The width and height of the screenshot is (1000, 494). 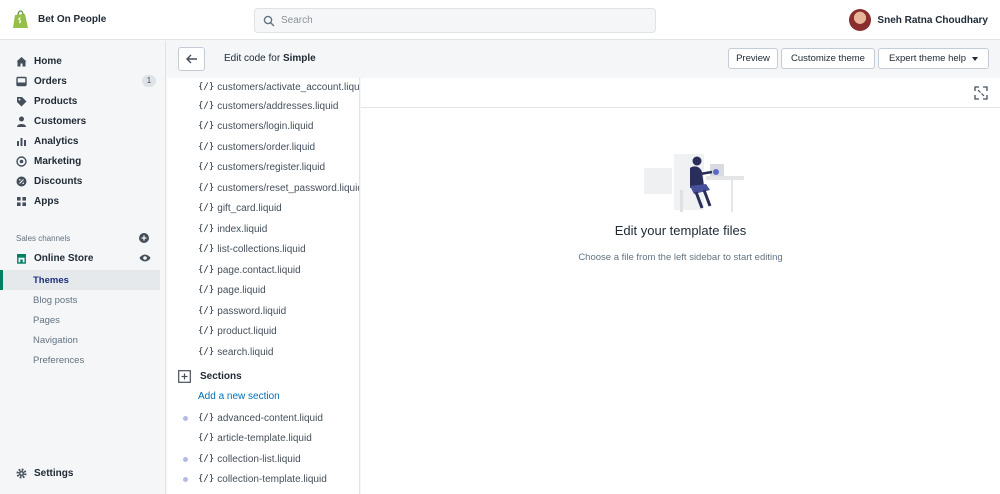 I want to click on file-item: {/} search.liquid, so click(x=263, y=352).